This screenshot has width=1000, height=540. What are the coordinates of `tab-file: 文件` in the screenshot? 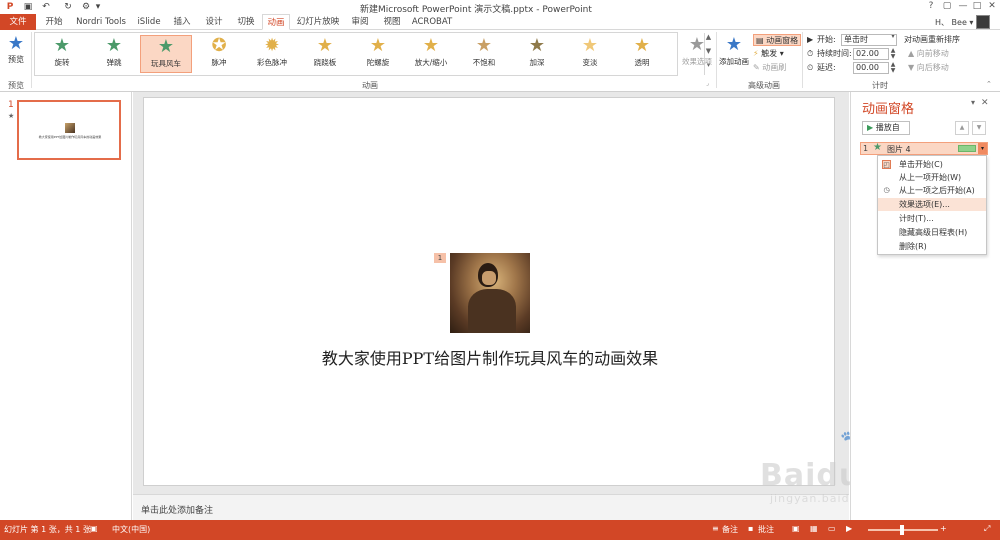 It's located at (18, 22).